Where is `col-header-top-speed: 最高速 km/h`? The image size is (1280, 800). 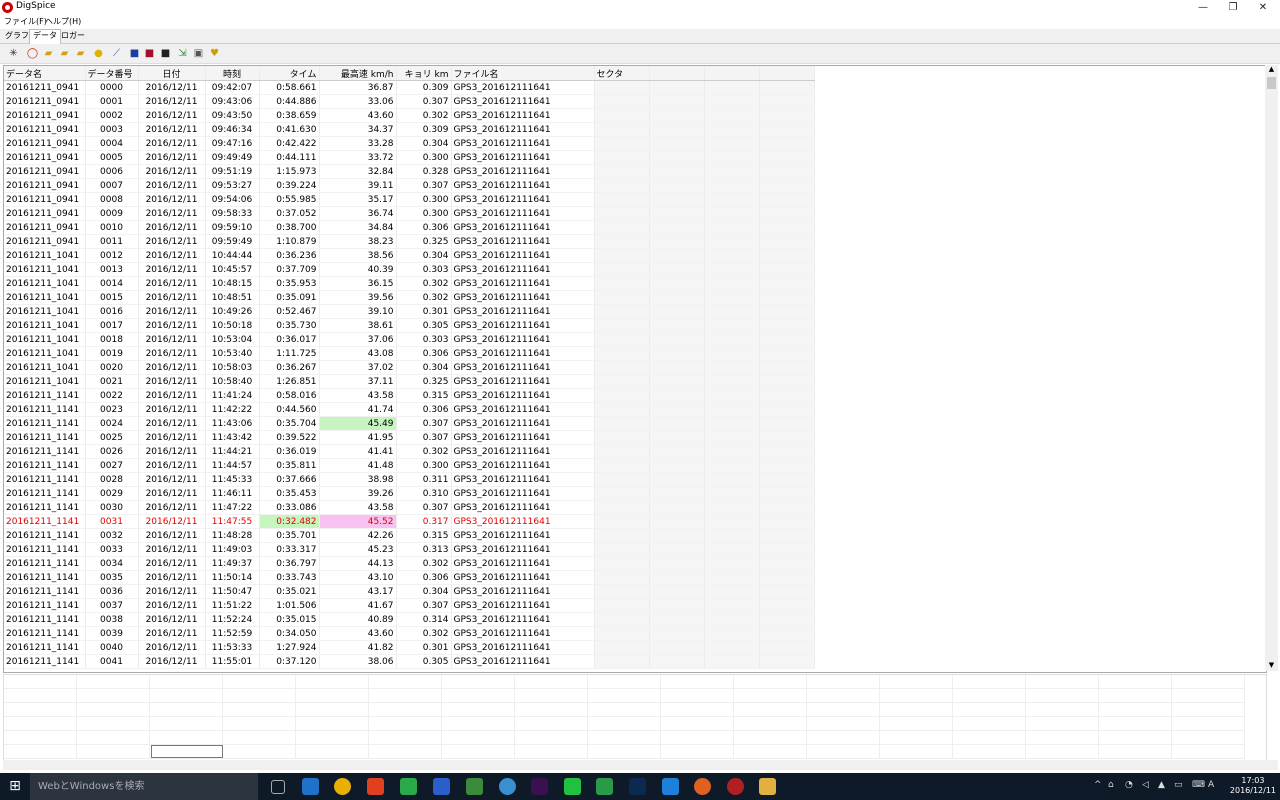
col-header-top-speed: 最高速 km/h is located at coordinates (358, 73).